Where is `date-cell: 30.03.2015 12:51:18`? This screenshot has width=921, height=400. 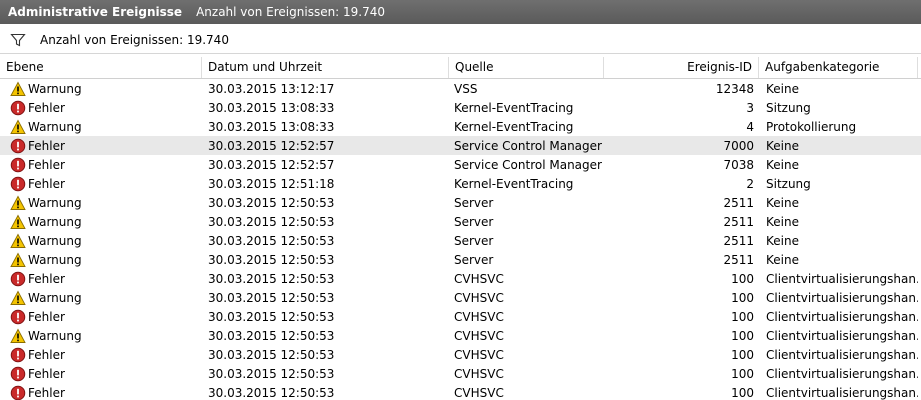
date-cell: 30.03.2015 12:51:18 is located at coordinates (271, 183).